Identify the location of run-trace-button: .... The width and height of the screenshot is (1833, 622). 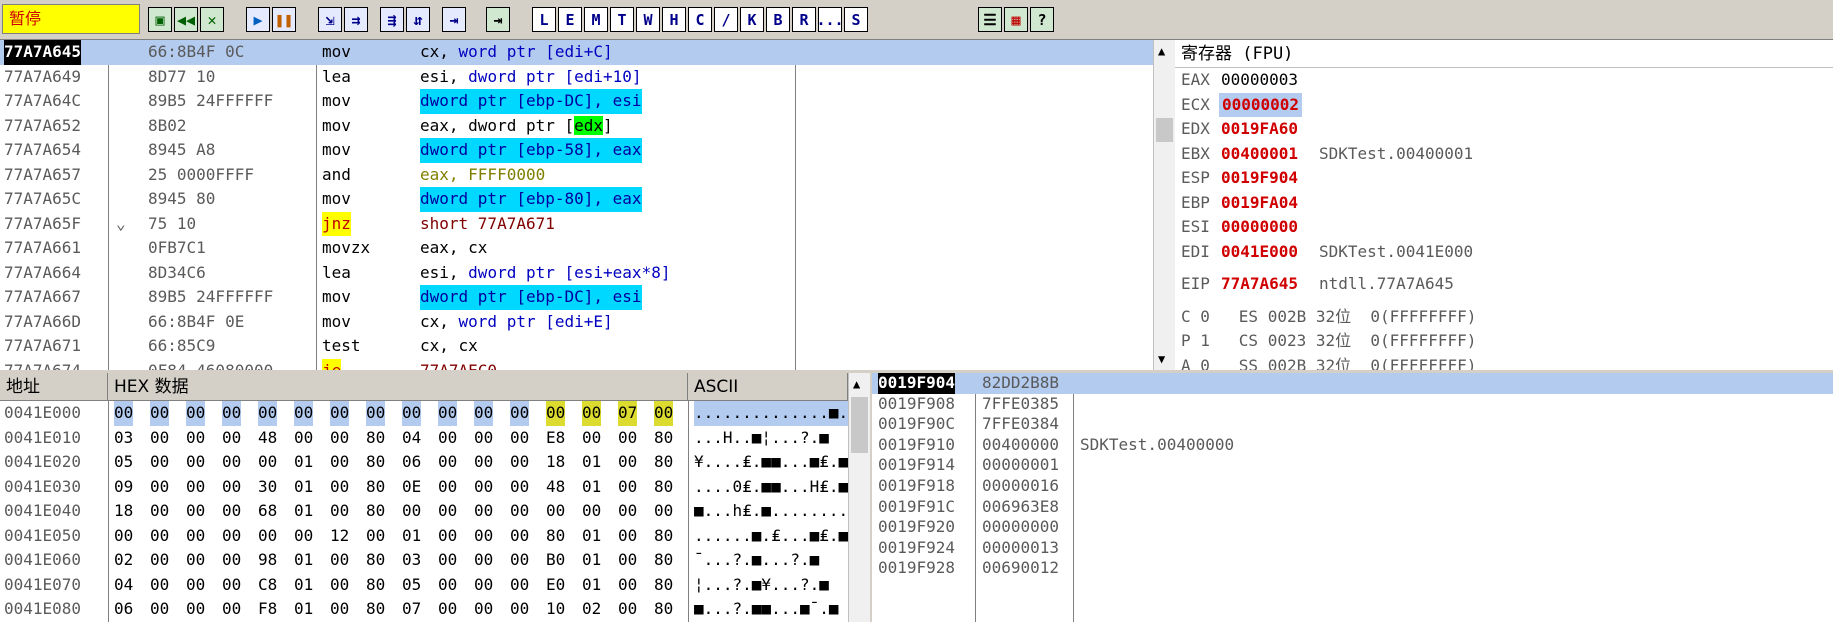
(830, 19).